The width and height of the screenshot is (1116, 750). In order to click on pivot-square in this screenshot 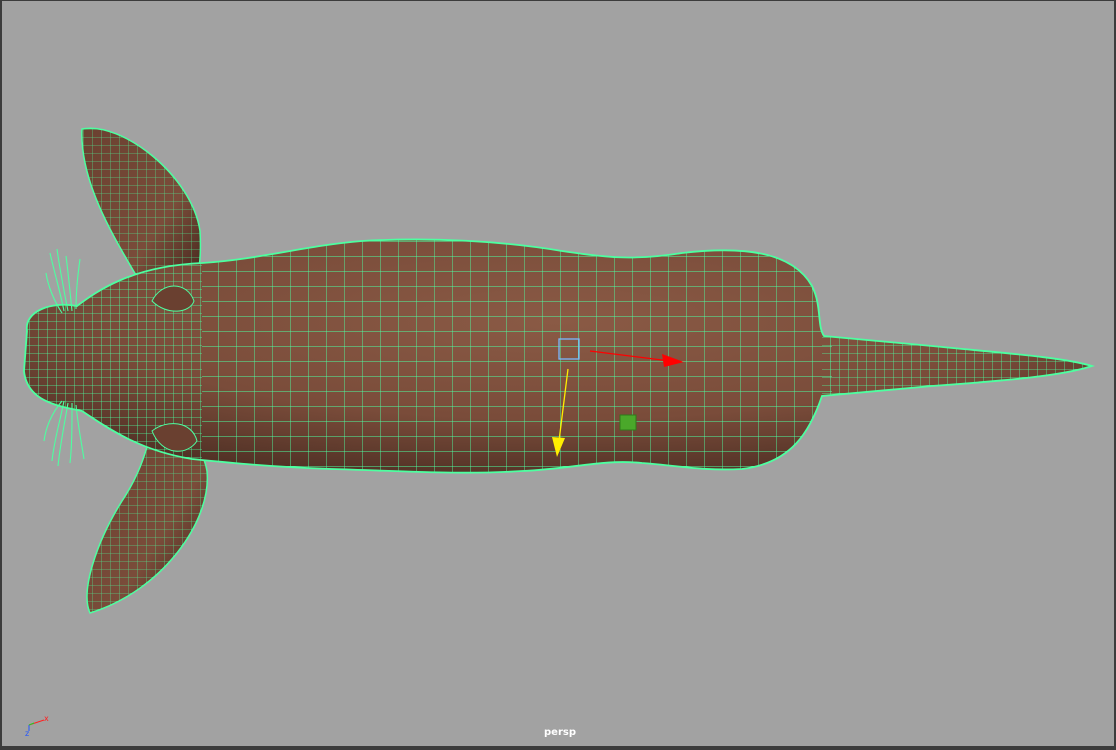, I will do `click(628, 422)`.